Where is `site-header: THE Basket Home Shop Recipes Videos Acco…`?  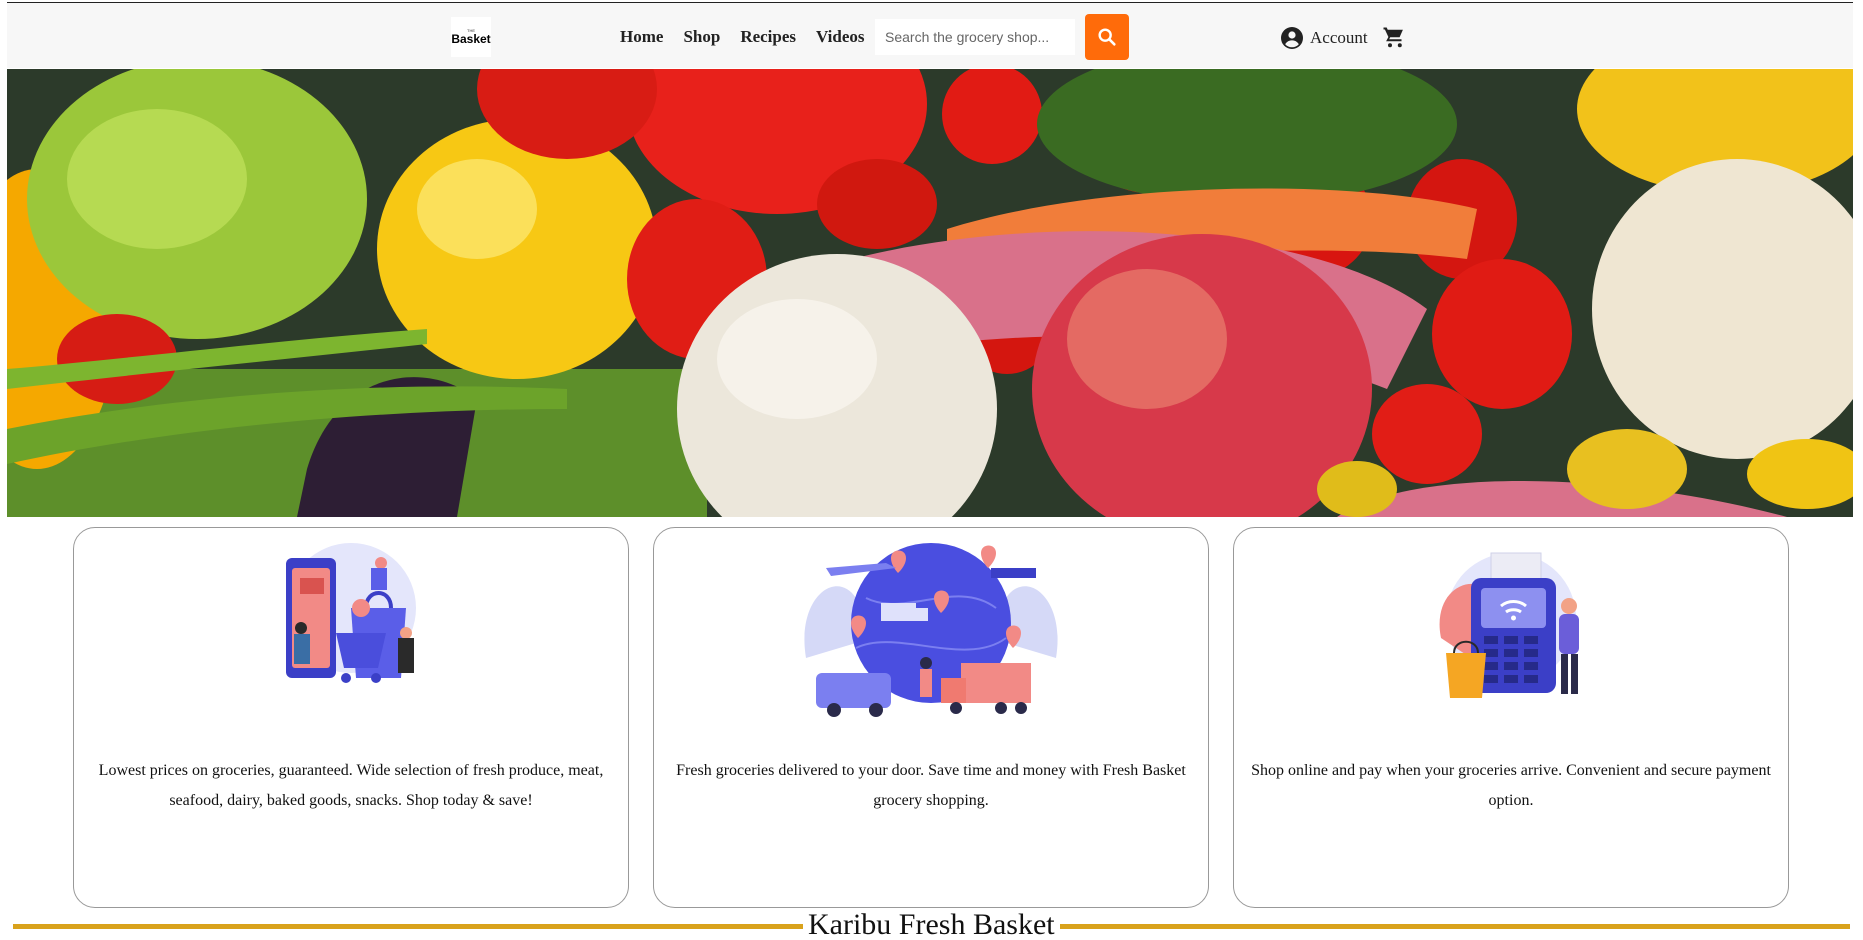 site-header: THE Basket Home Shop Recipes Videos Acco… is located at coordinates (930, 35).